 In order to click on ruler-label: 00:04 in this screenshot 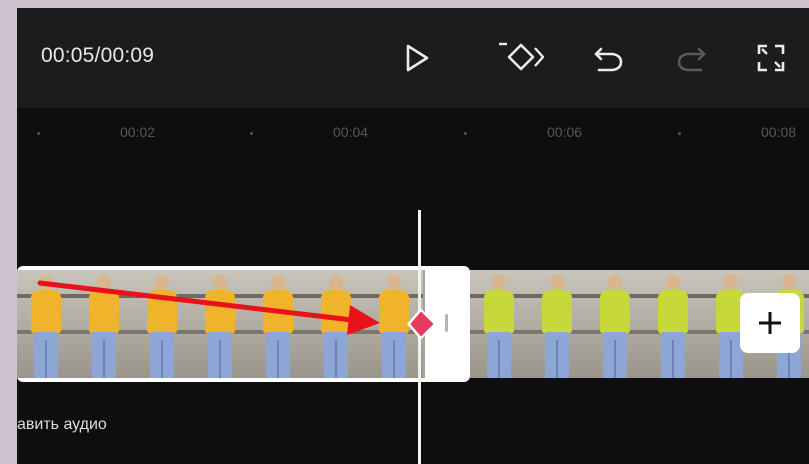, I will do `click(351, 132)`.